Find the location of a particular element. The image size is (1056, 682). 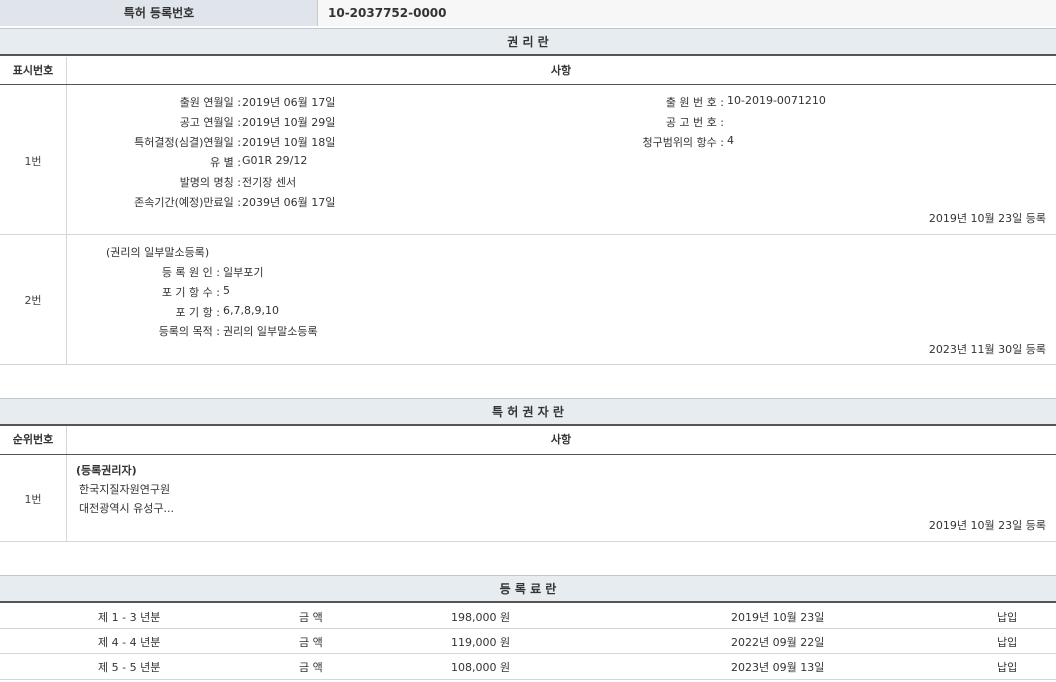

registration-label: 특허 등록번호 is located at coordinates (159, 13).